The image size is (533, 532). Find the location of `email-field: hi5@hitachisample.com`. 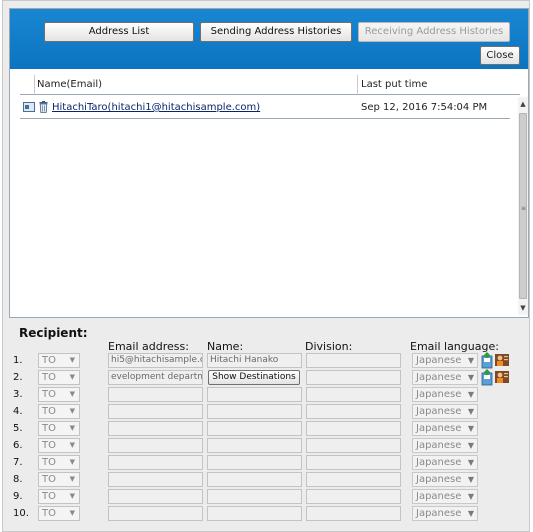

email-field: hi5@hitachisample.com is located at coordinates (155, 360).